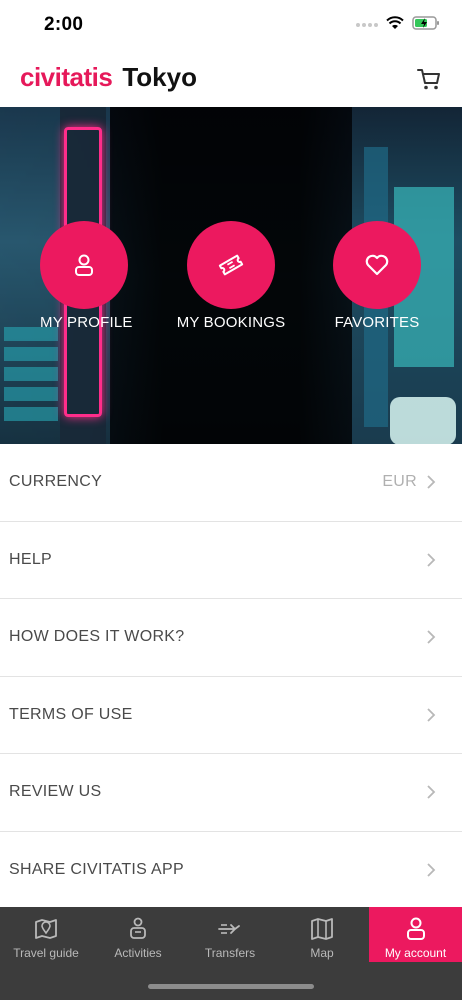 Image resolution: width=462 pixels, height=1000 pixels. What do you see at coordinates (30, 559) in the screenshot?
I see `menu-item-label: HELP` at bounding box center [30, 559].